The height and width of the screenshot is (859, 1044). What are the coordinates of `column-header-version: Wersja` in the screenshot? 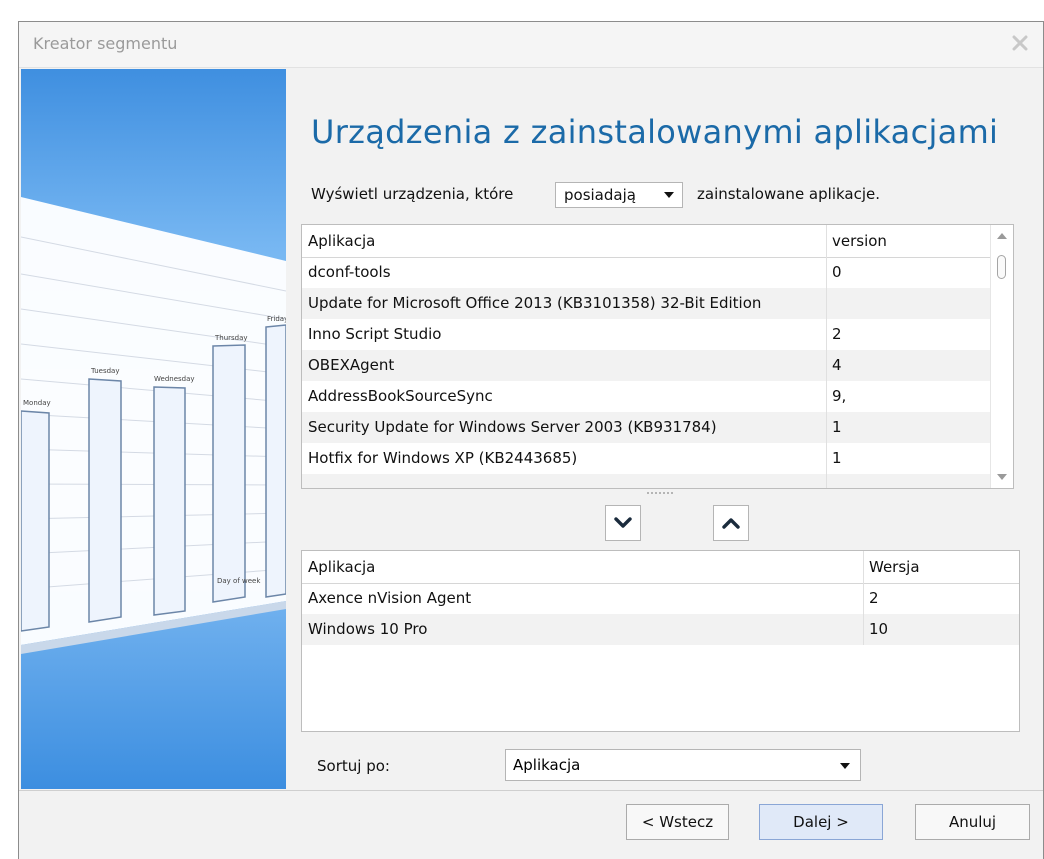 It's located at (941, 567).